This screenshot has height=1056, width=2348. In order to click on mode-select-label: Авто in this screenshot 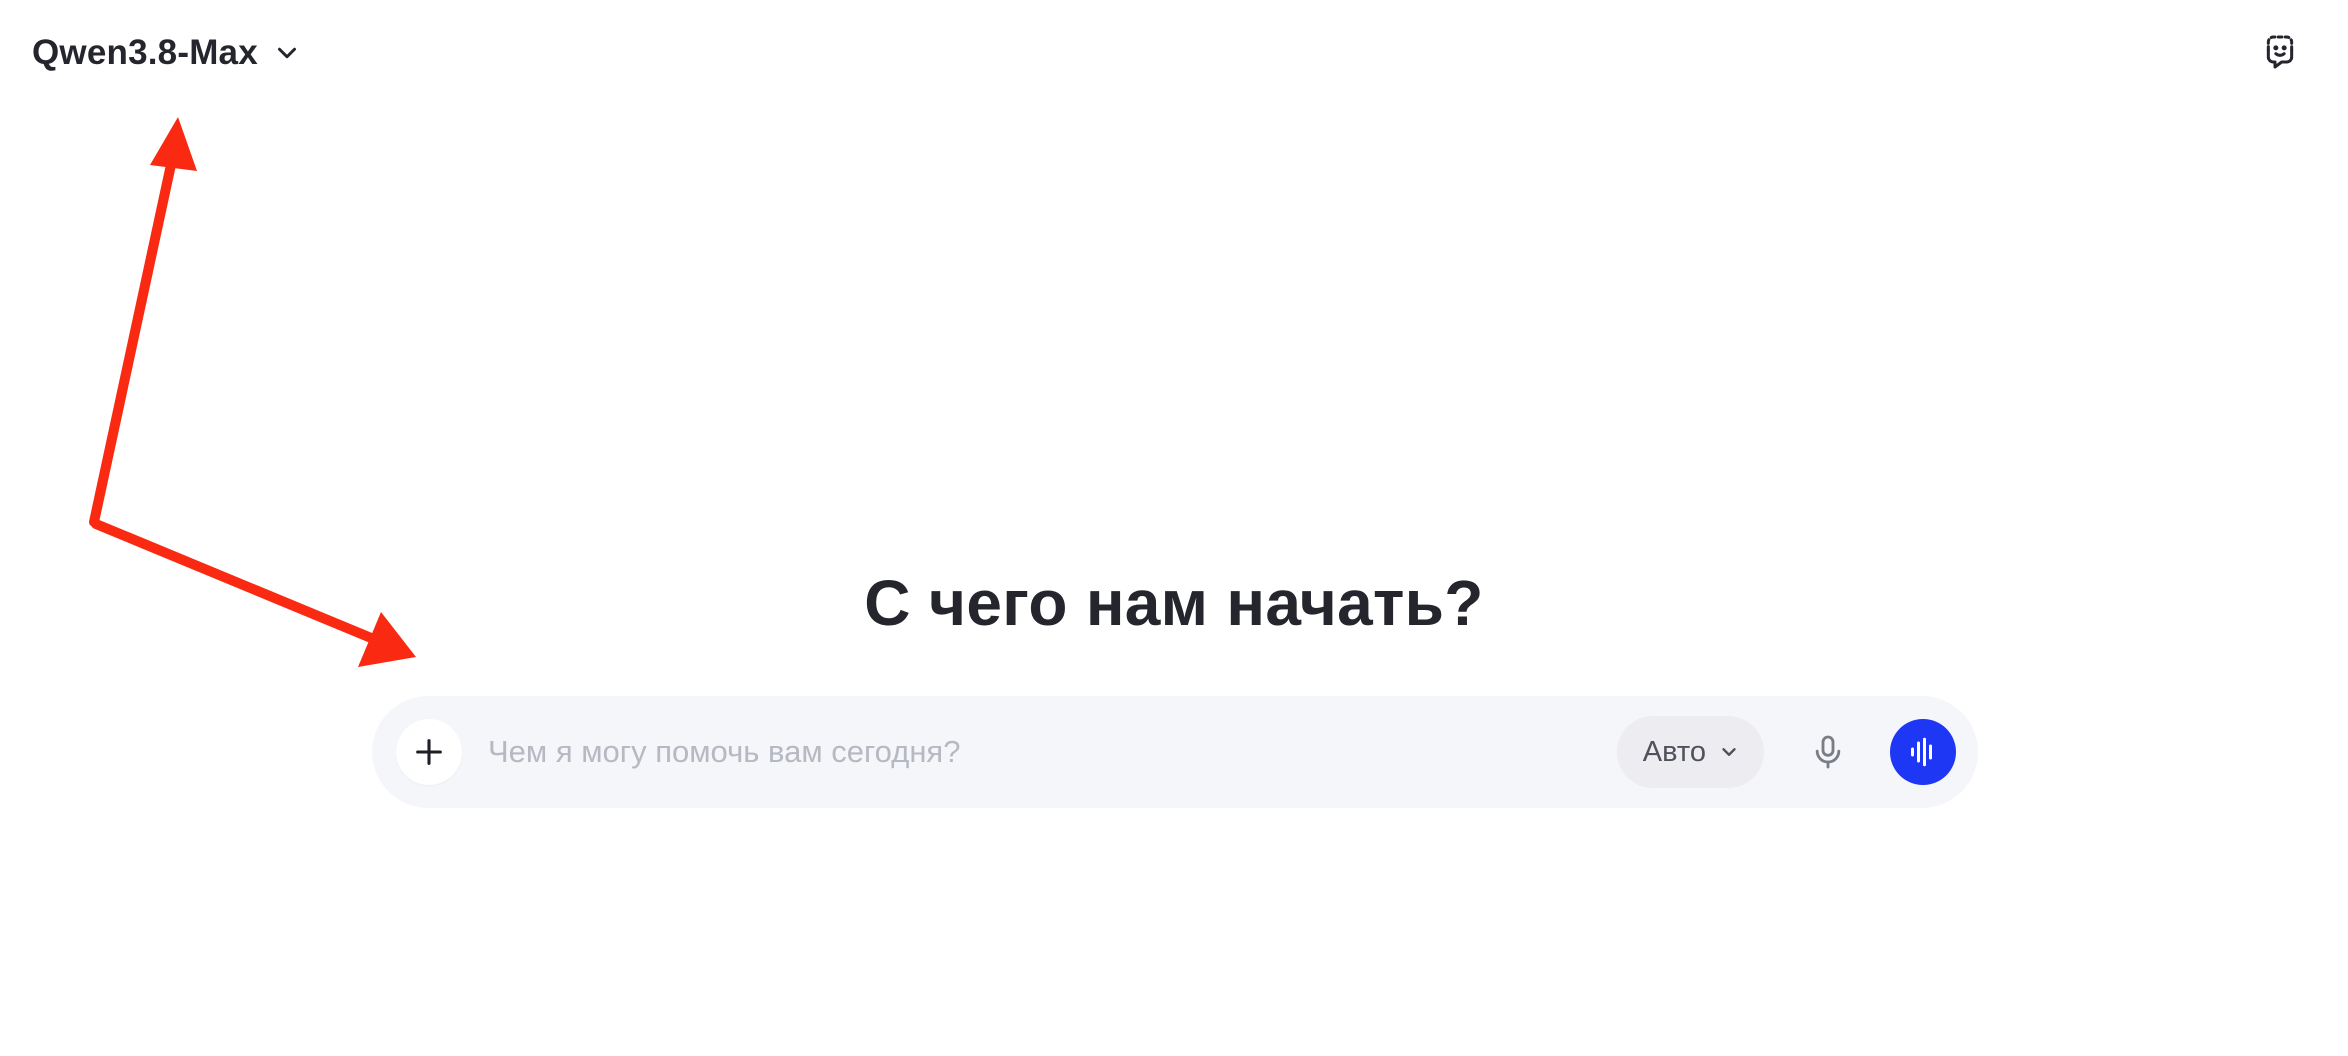, I will do `click(1674, 751)`.